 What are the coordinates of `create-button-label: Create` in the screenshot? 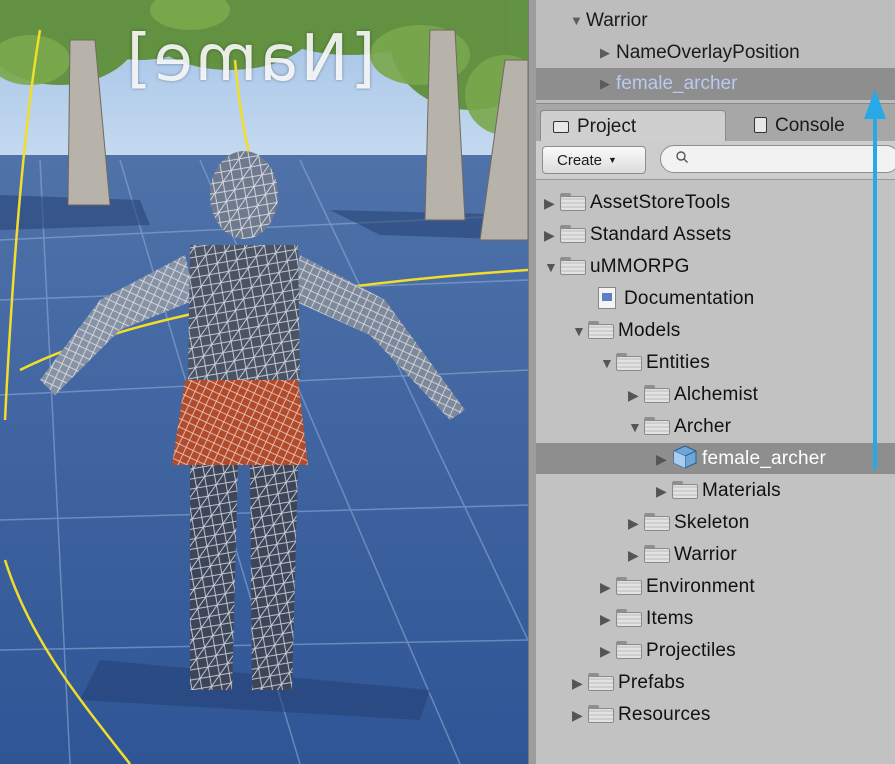 It's located at (580, 160).